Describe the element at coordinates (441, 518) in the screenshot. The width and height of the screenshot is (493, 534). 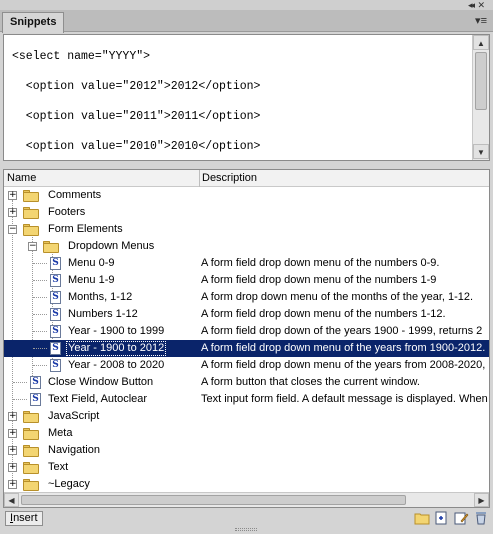
I see `new-snippet-icon` at that location.